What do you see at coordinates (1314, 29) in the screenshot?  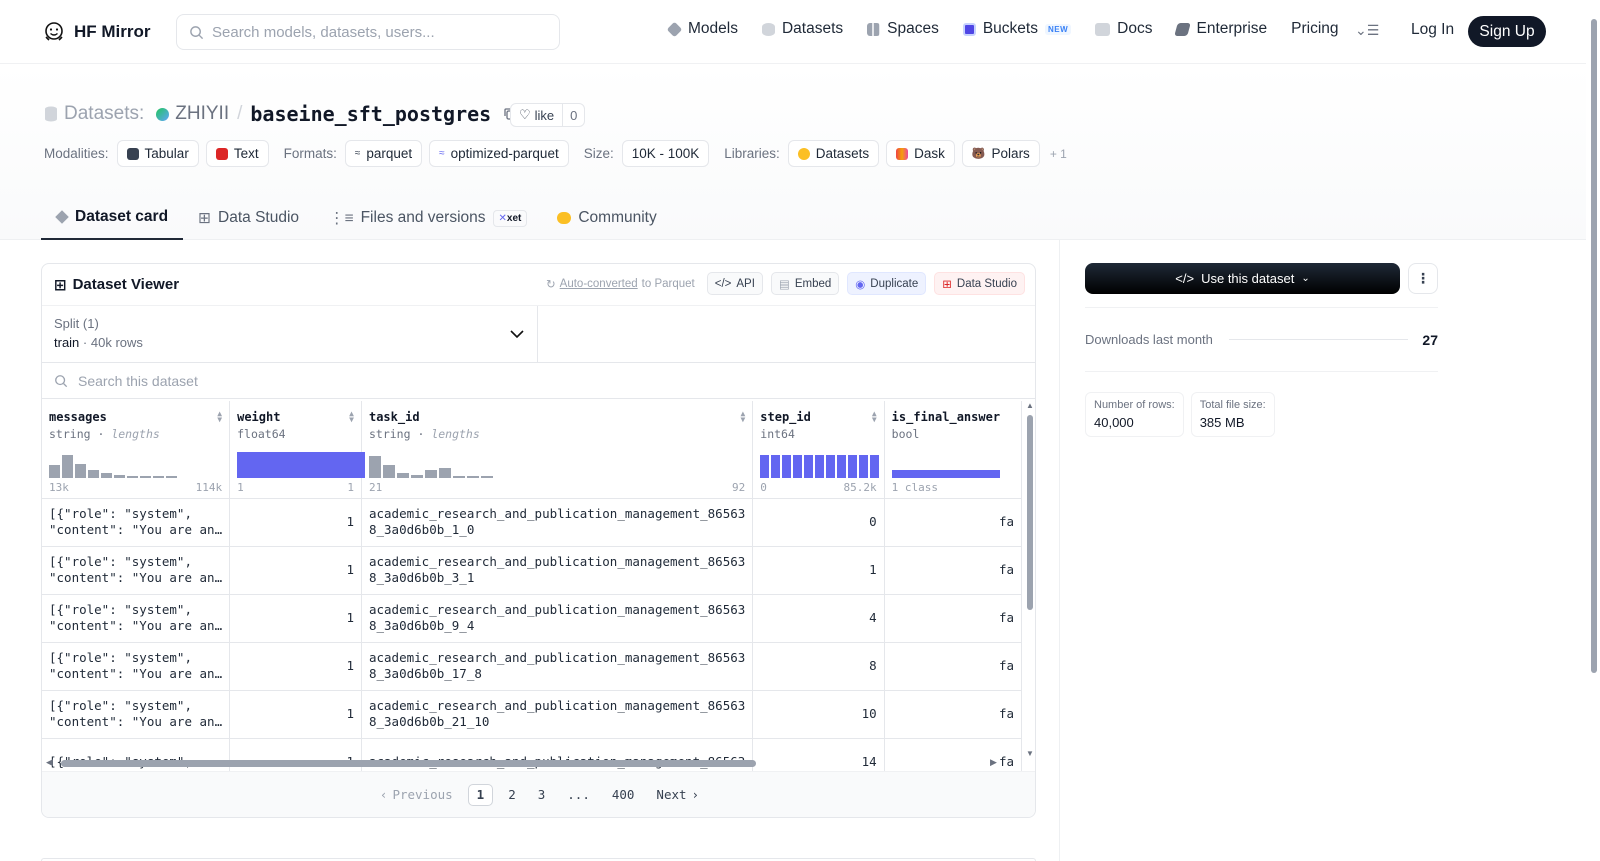 I see `nav-pricing: Pricing` at bounding box center [1314, 29].